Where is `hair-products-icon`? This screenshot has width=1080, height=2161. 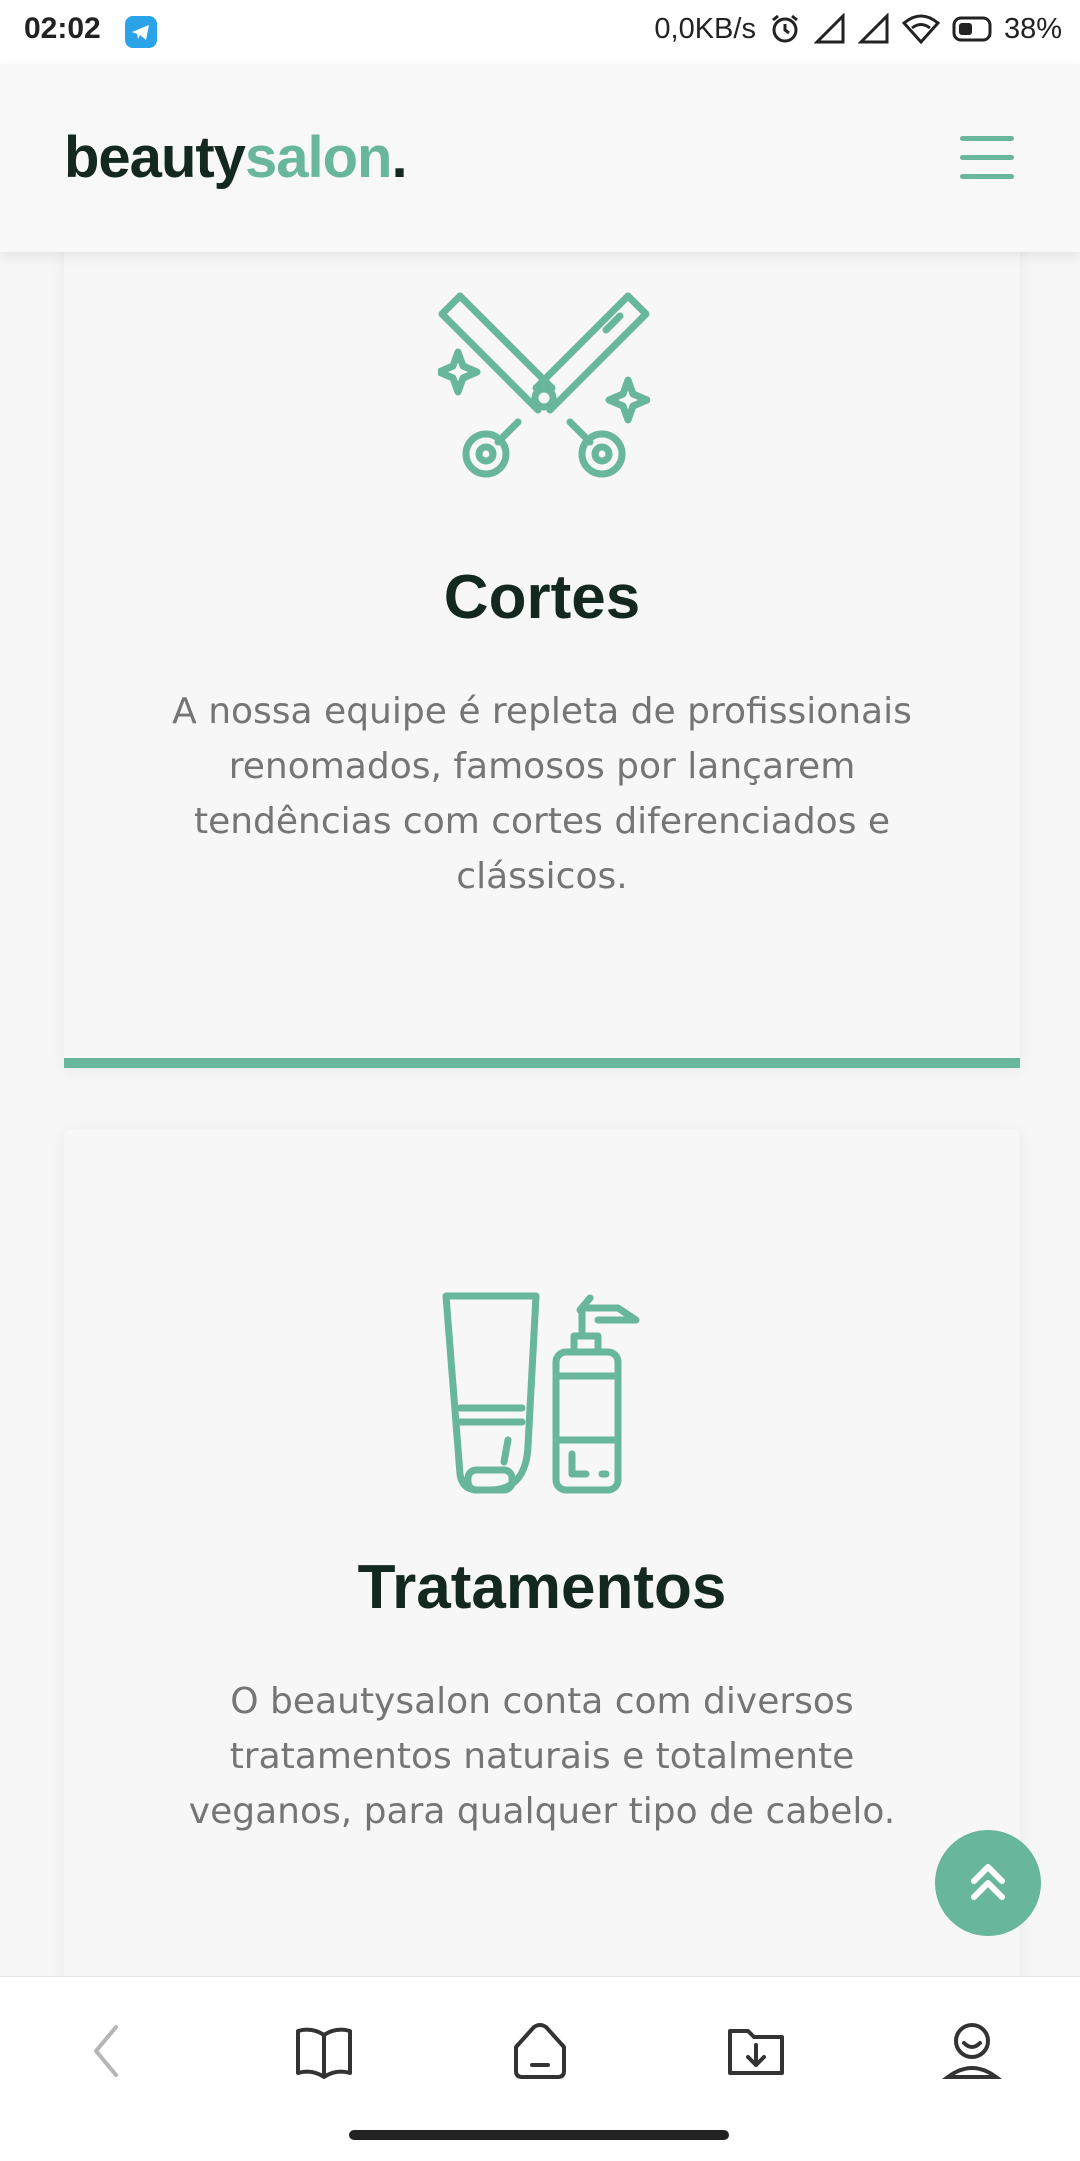
hair-products-icon is located at coordinates (546, 1398).